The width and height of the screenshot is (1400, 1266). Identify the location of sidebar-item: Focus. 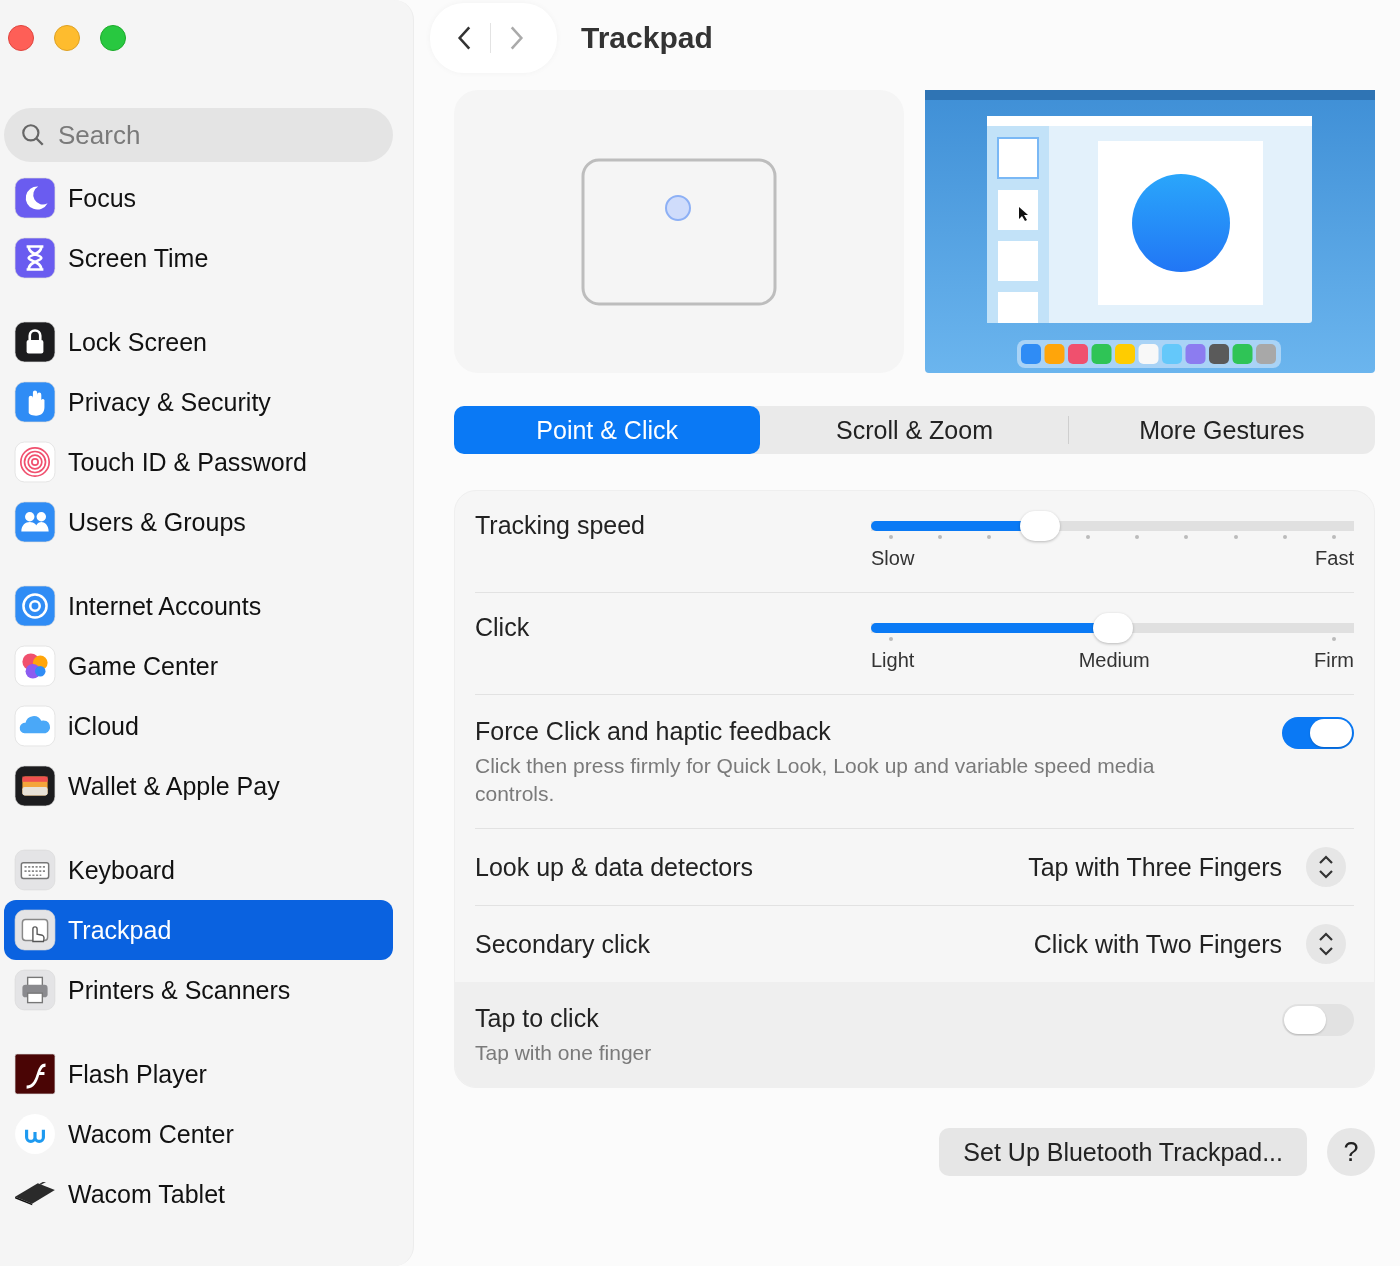
(198, 198).